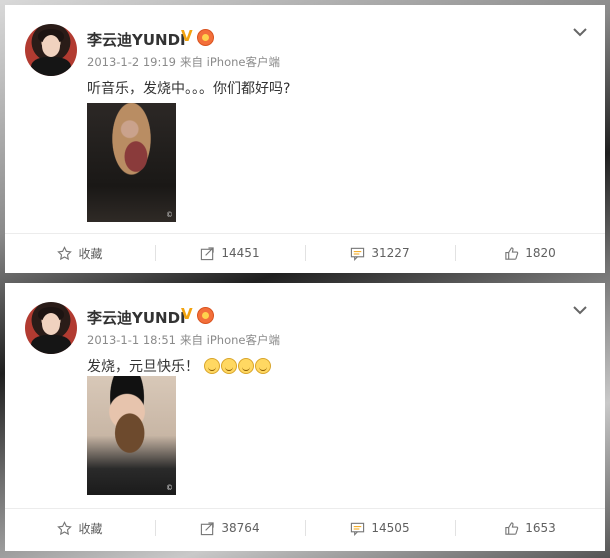 Image resolution: width=610 pixels, height=558 pixels. I want to click on repost-count: 38764, so click(240, 528).